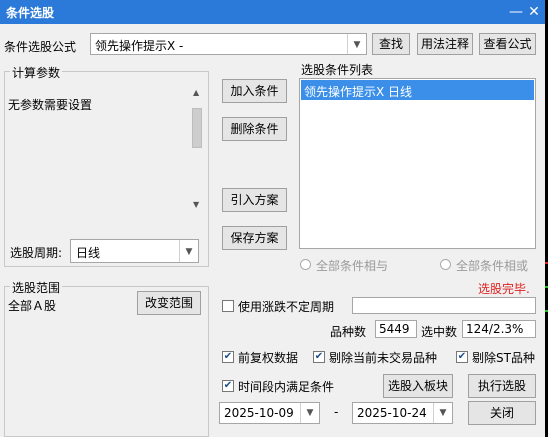 Image resolution: width=548 pixels, height=437 pixels. What do you see at coordinates (503, 358) in the screenshot?
I see `exclude-st-label: 剔除ST品种` at bounding box center [503, 358].